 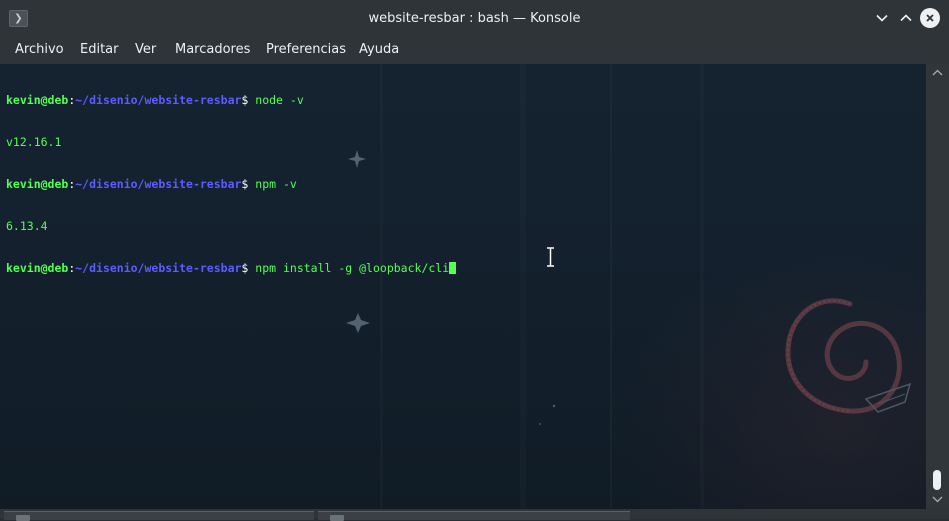 What do you see at coordinates (937, 286) in the screenshot?
I see `vertical-scrollbar` at bounding box center [937, 286].